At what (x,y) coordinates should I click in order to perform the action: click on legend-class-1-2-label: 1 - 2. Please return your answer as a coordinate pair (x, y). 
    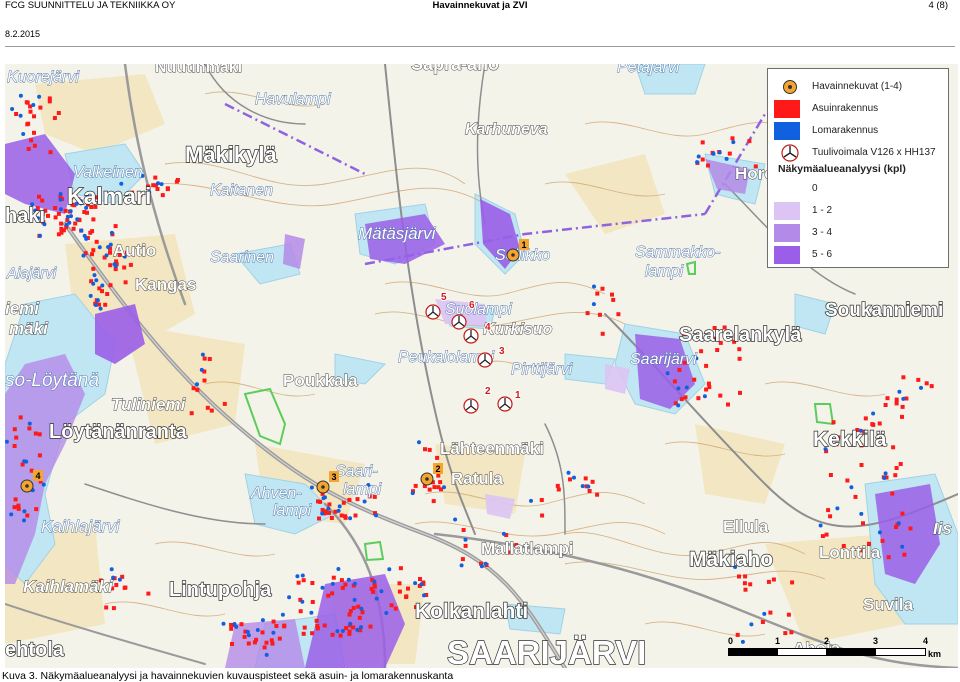
    Looking at the image, I should click on (822, 210).